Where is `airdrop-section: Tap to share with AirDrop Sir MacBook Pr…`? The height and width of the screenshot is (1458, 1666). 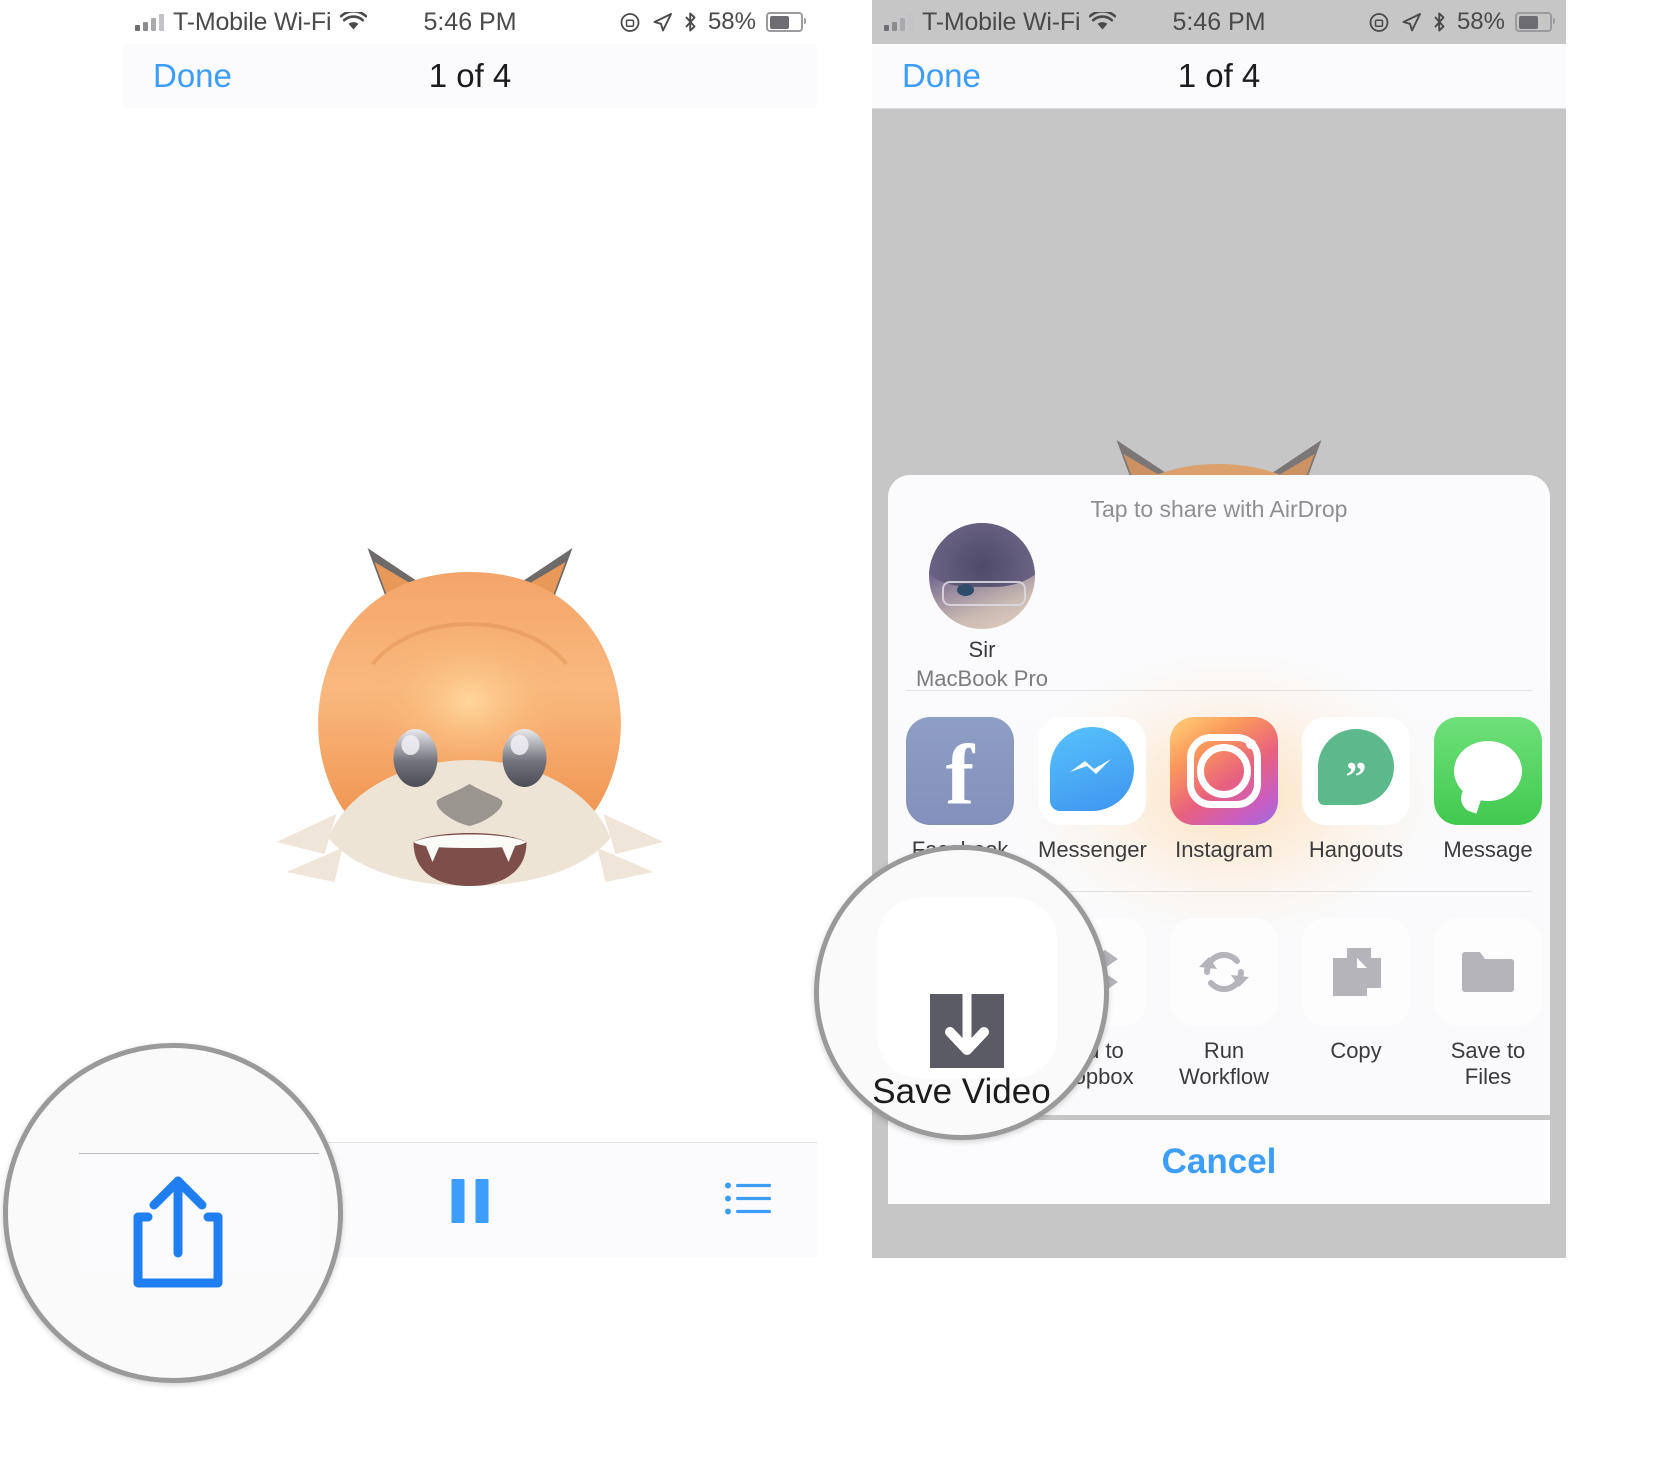
airdrop-section: Tap to share with AirDrop Sir MacBook Pr… is located at coordinates (1219, 583).